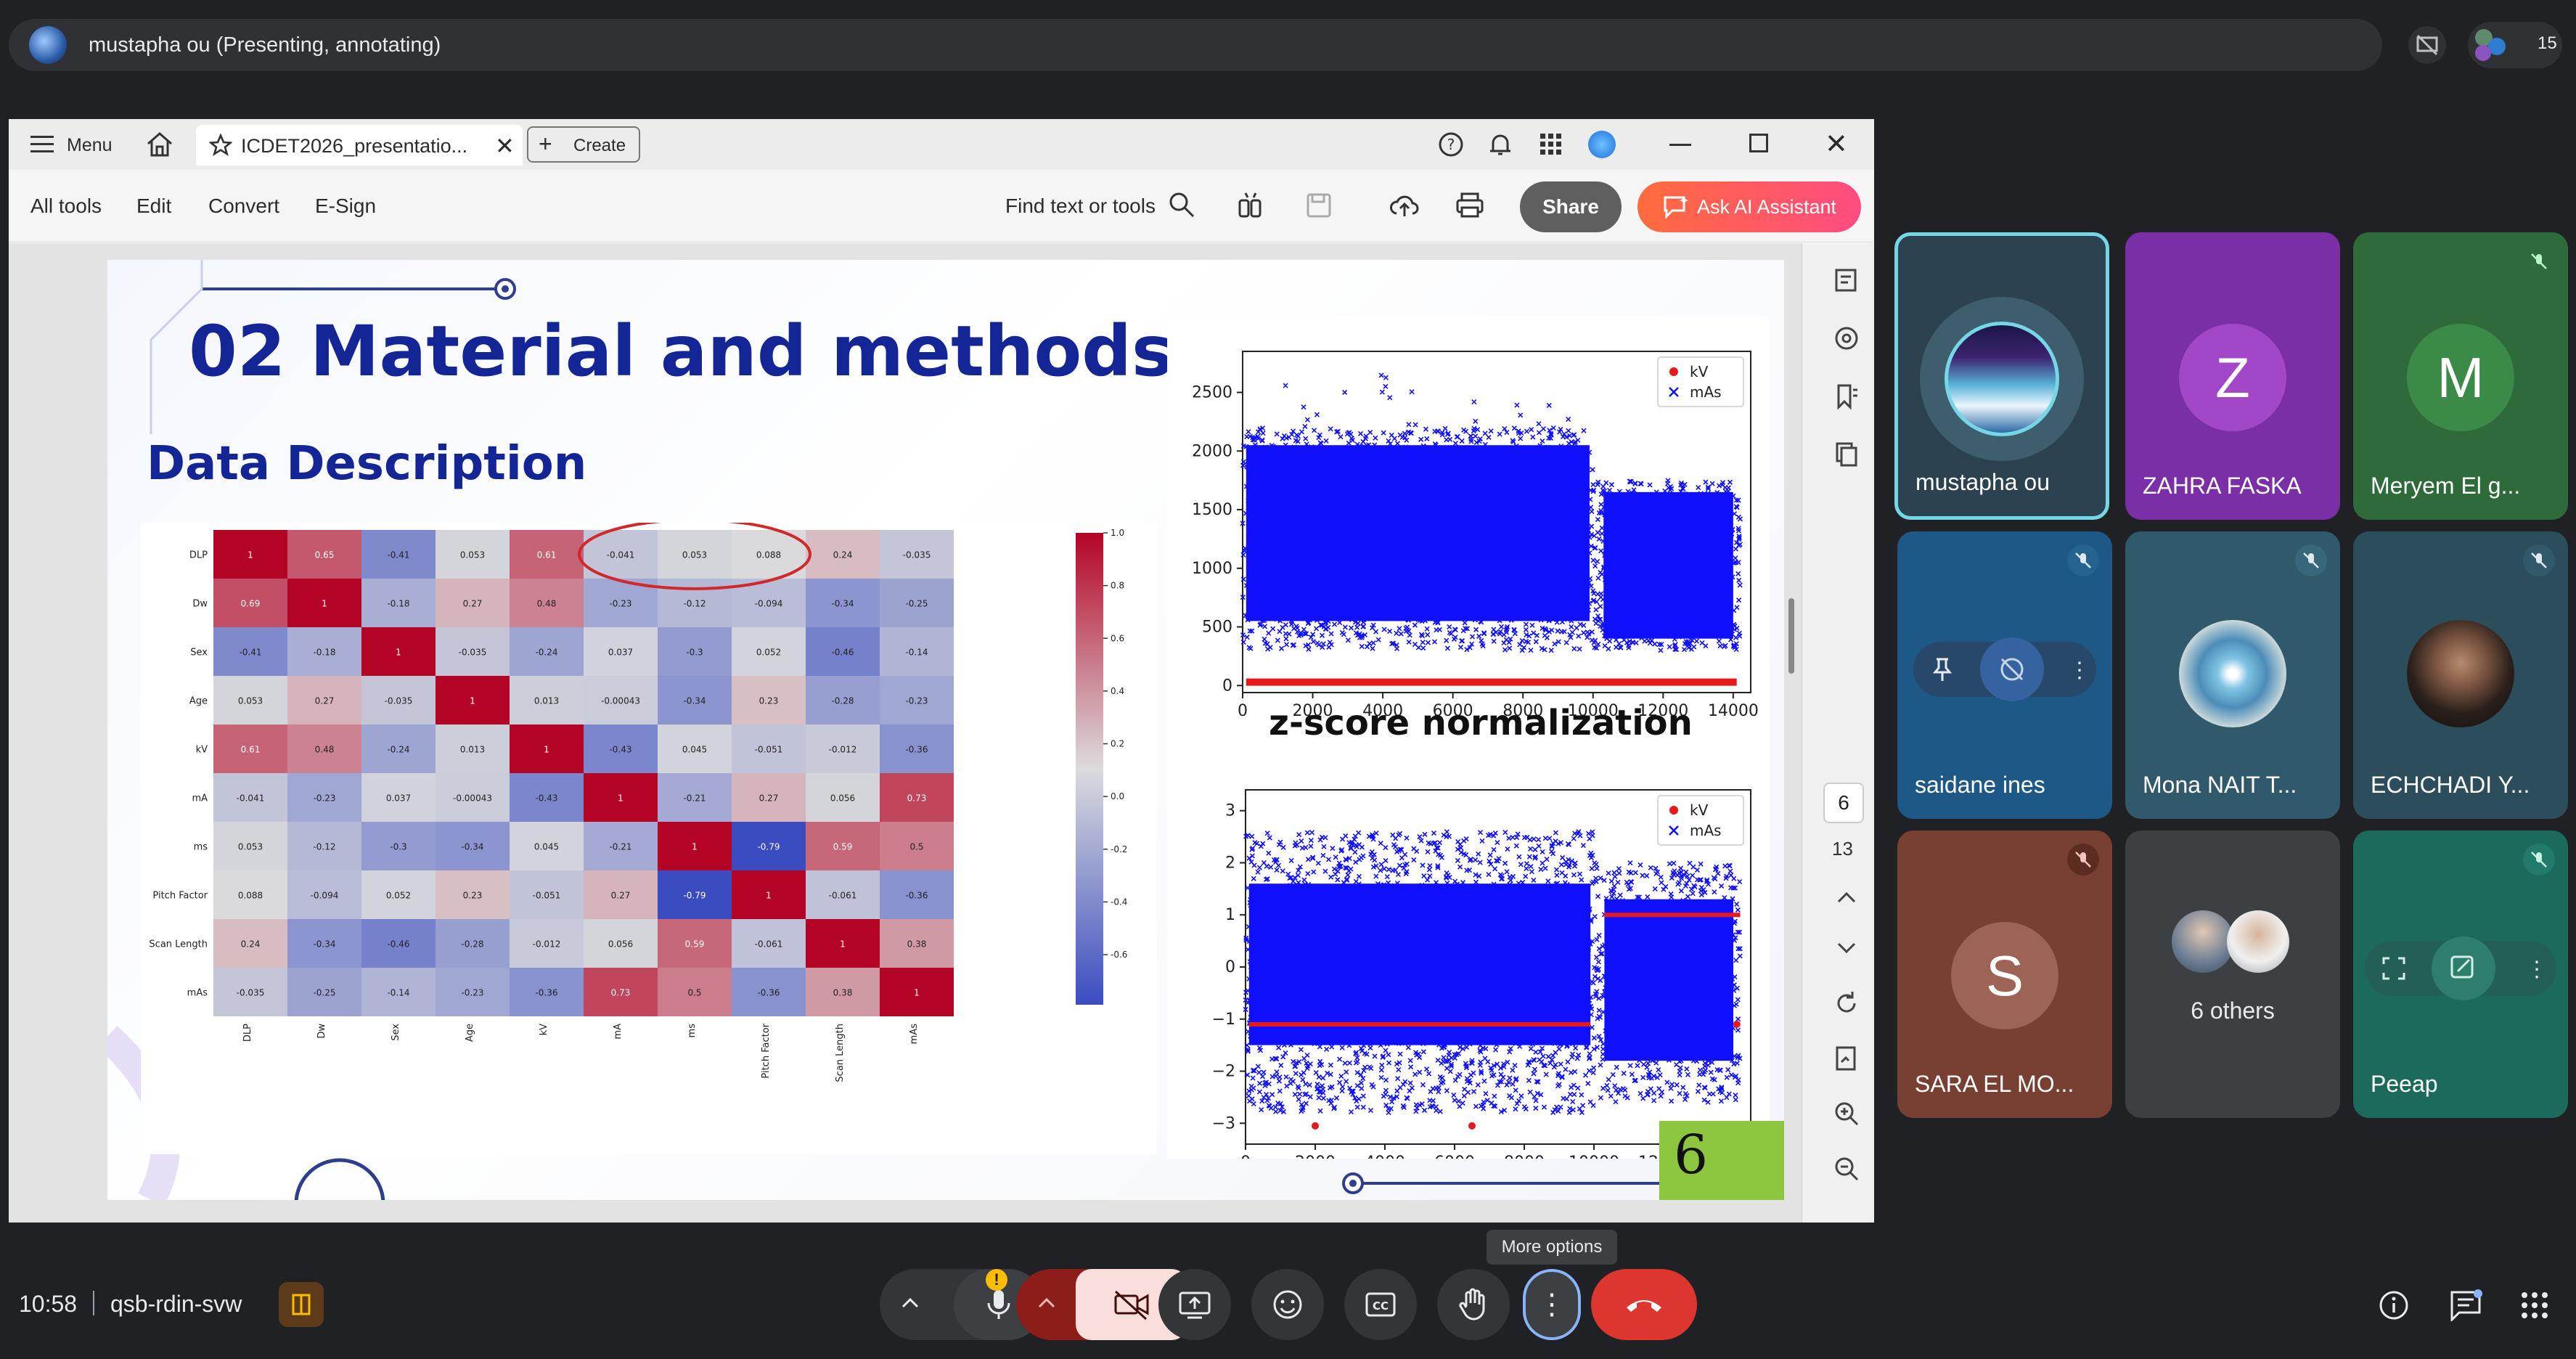 This screenshot has height=1359, width=2576. I want to click on hamburger-icon, so click(42, 146).